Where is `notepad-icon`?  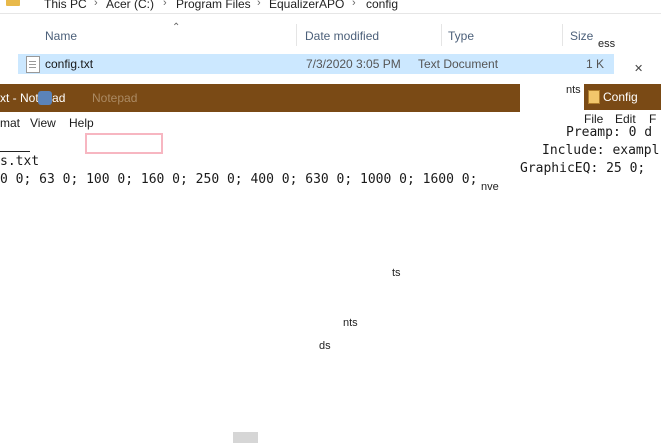
notepad-icon is located at coordinates (594, 97).